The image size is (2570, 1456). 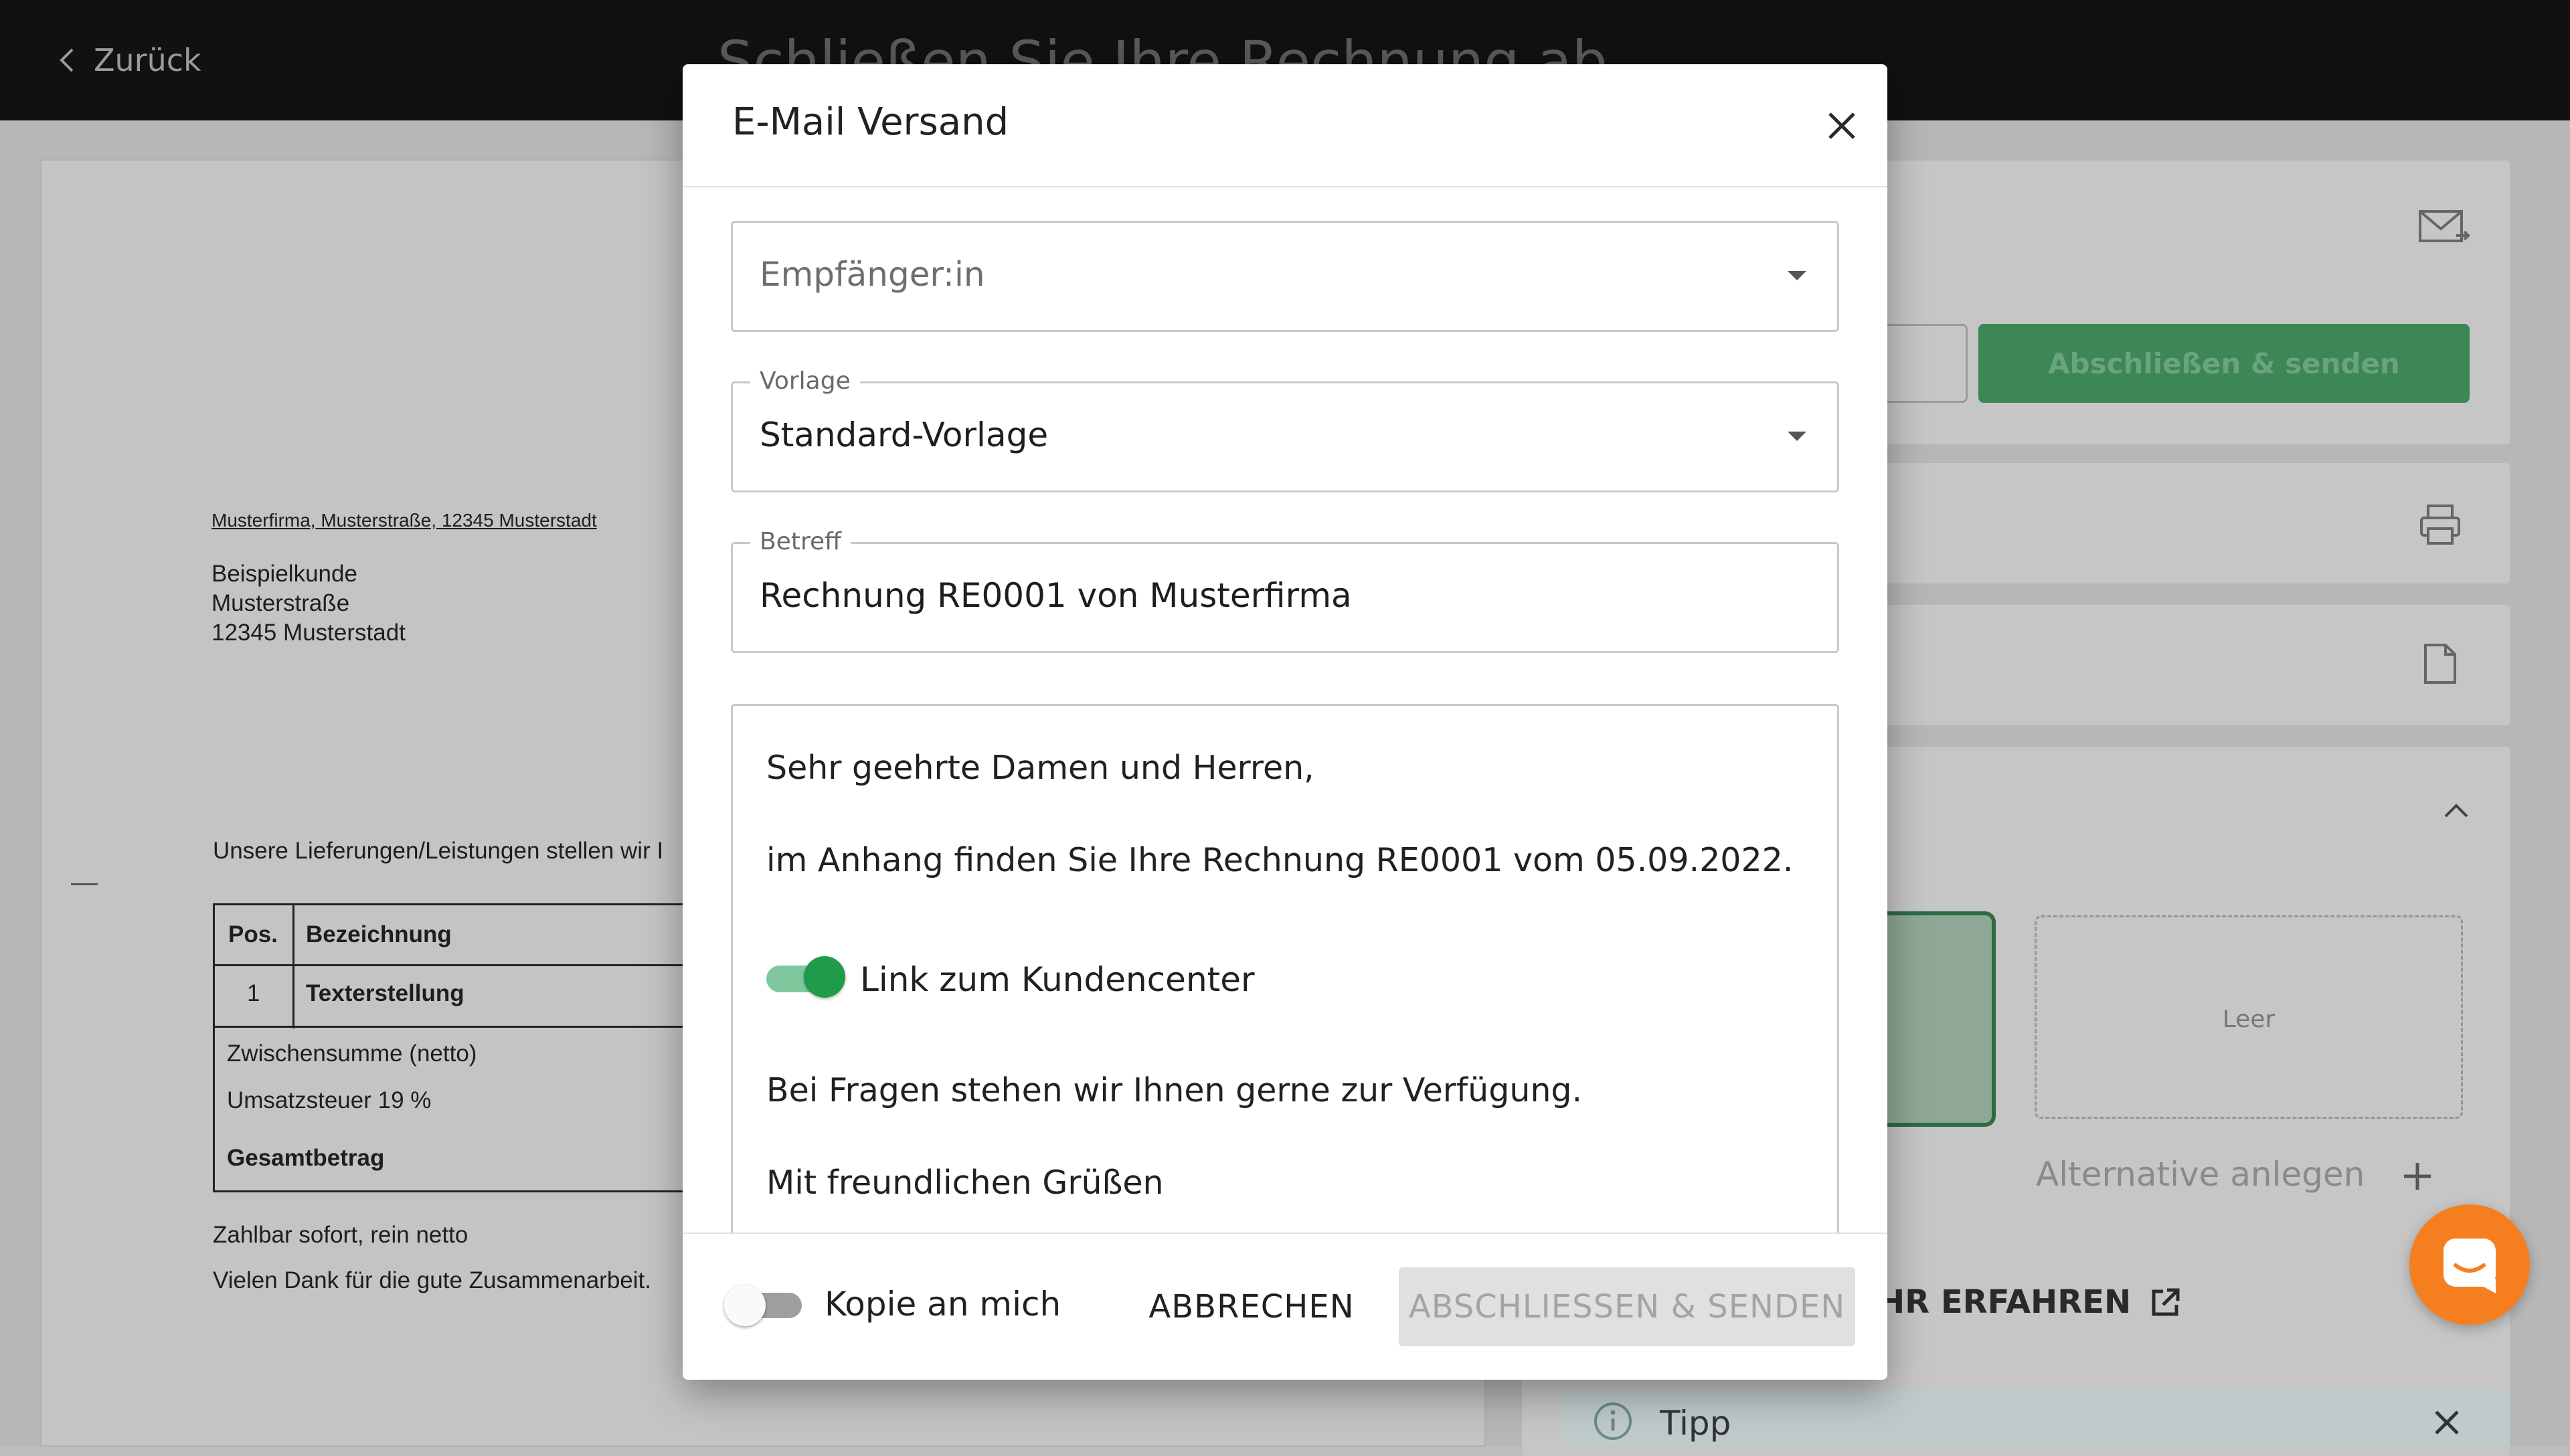 What do you see at coordinates (2034, 1417) in the screenshot?
I see `tip-banner: Tipp` at bounding box center [2034, 1417].